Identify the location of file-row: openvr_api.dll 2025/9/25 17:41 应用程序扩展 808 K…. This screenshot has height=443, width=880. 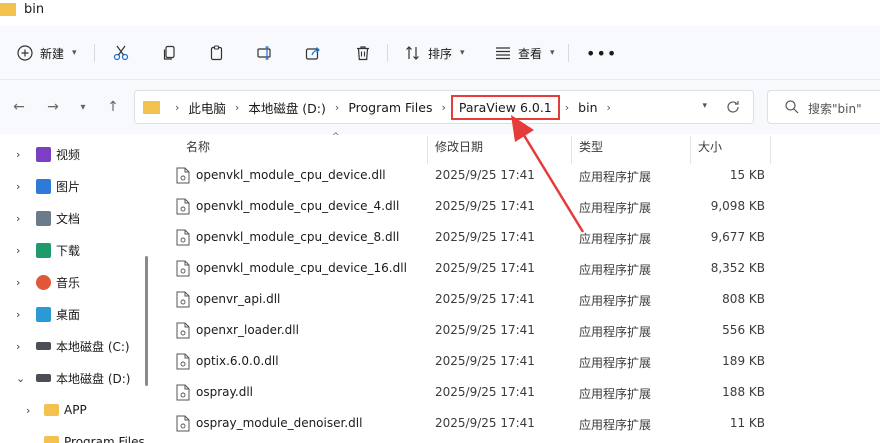
(462, 299).